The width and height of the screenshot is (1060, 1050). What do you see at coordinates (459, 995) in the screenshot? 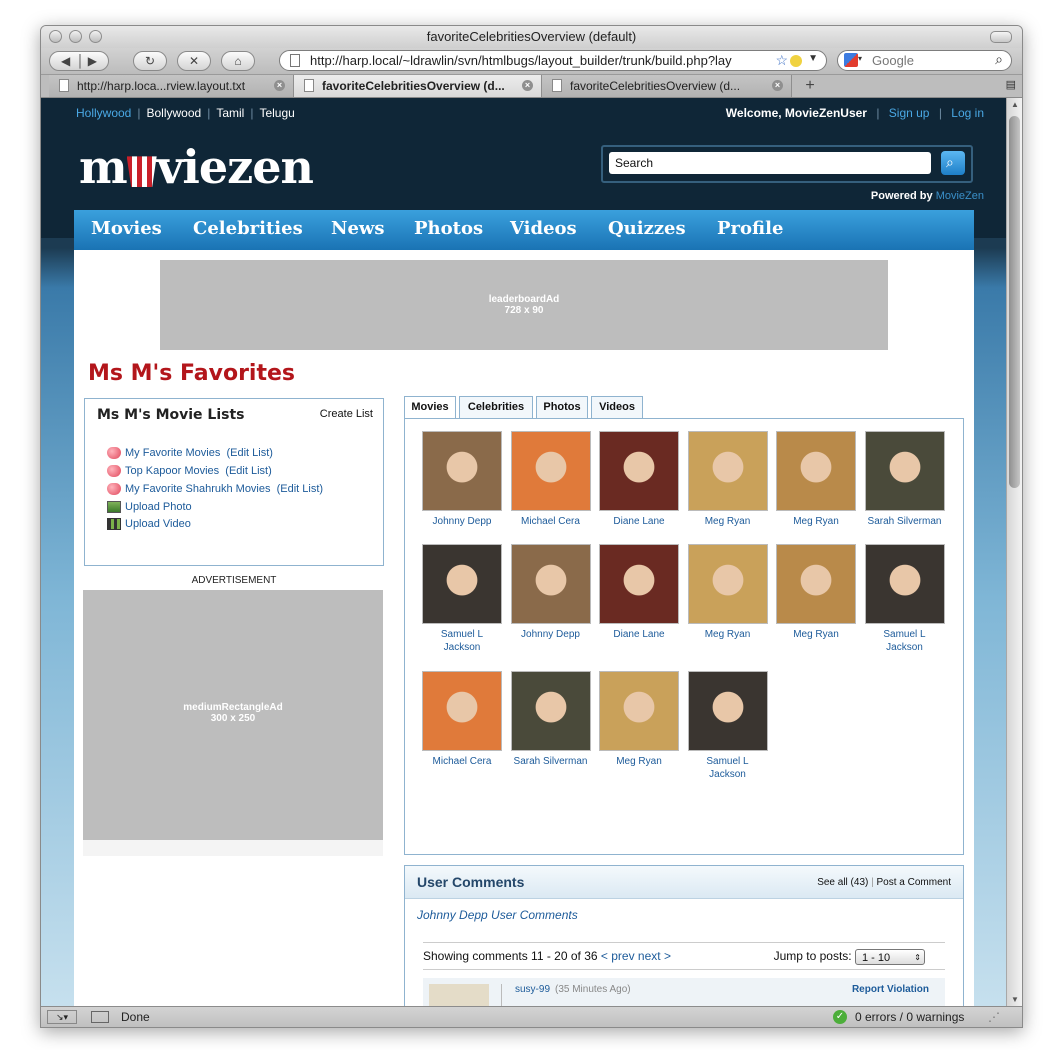
I see `comment-avatar` at bounding box center [459, 995].